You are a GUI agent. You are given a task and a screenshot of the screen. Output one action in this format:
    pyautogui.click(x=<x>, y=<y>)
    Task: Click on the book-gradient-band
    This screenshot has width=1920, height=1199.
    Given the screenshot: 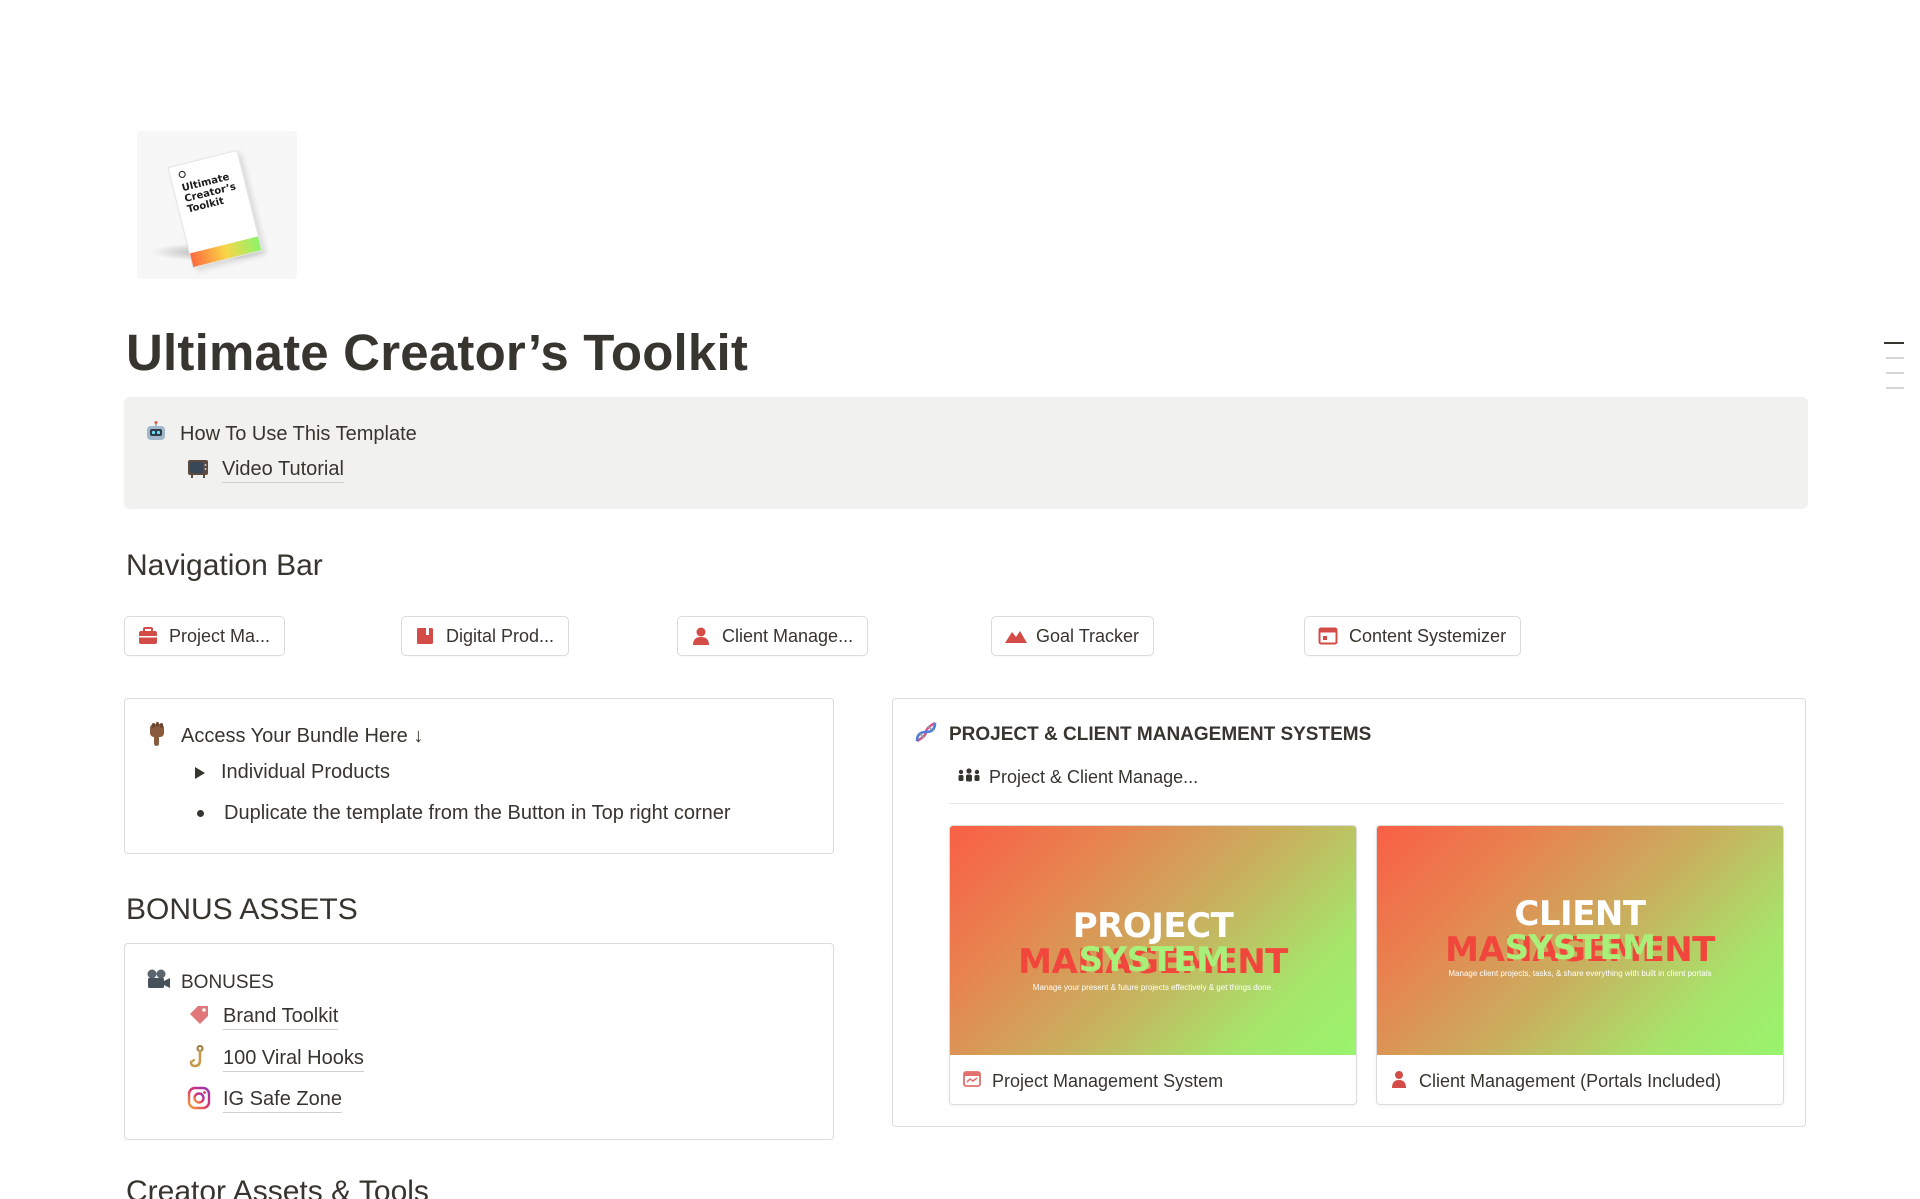 What is the action you would take?
    pyautogui.click(x=225, y=251)
    